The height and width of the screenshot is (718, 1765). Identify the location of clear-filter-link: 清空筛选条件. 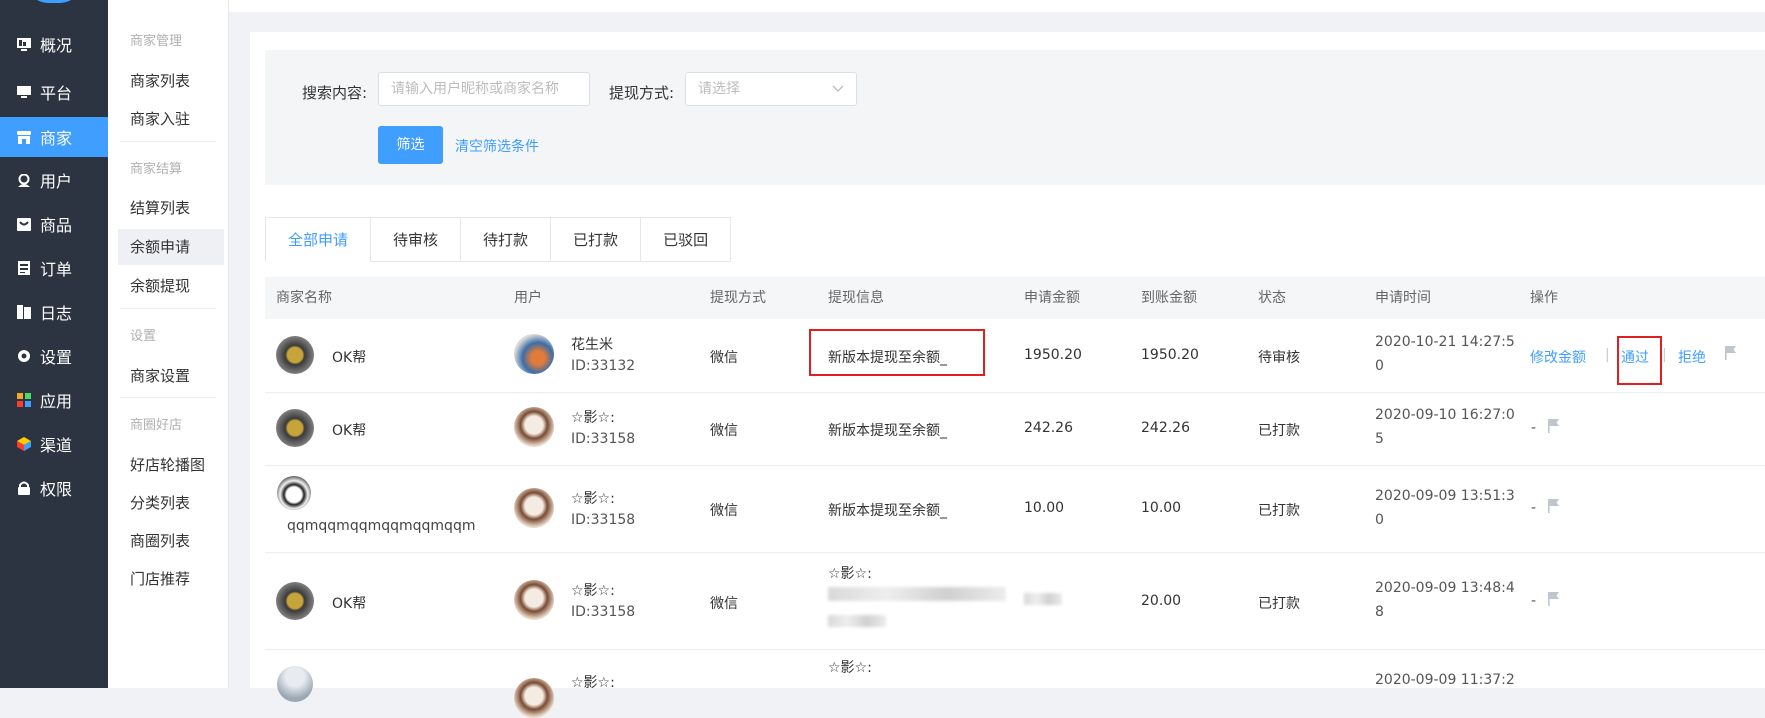
(497, 146).